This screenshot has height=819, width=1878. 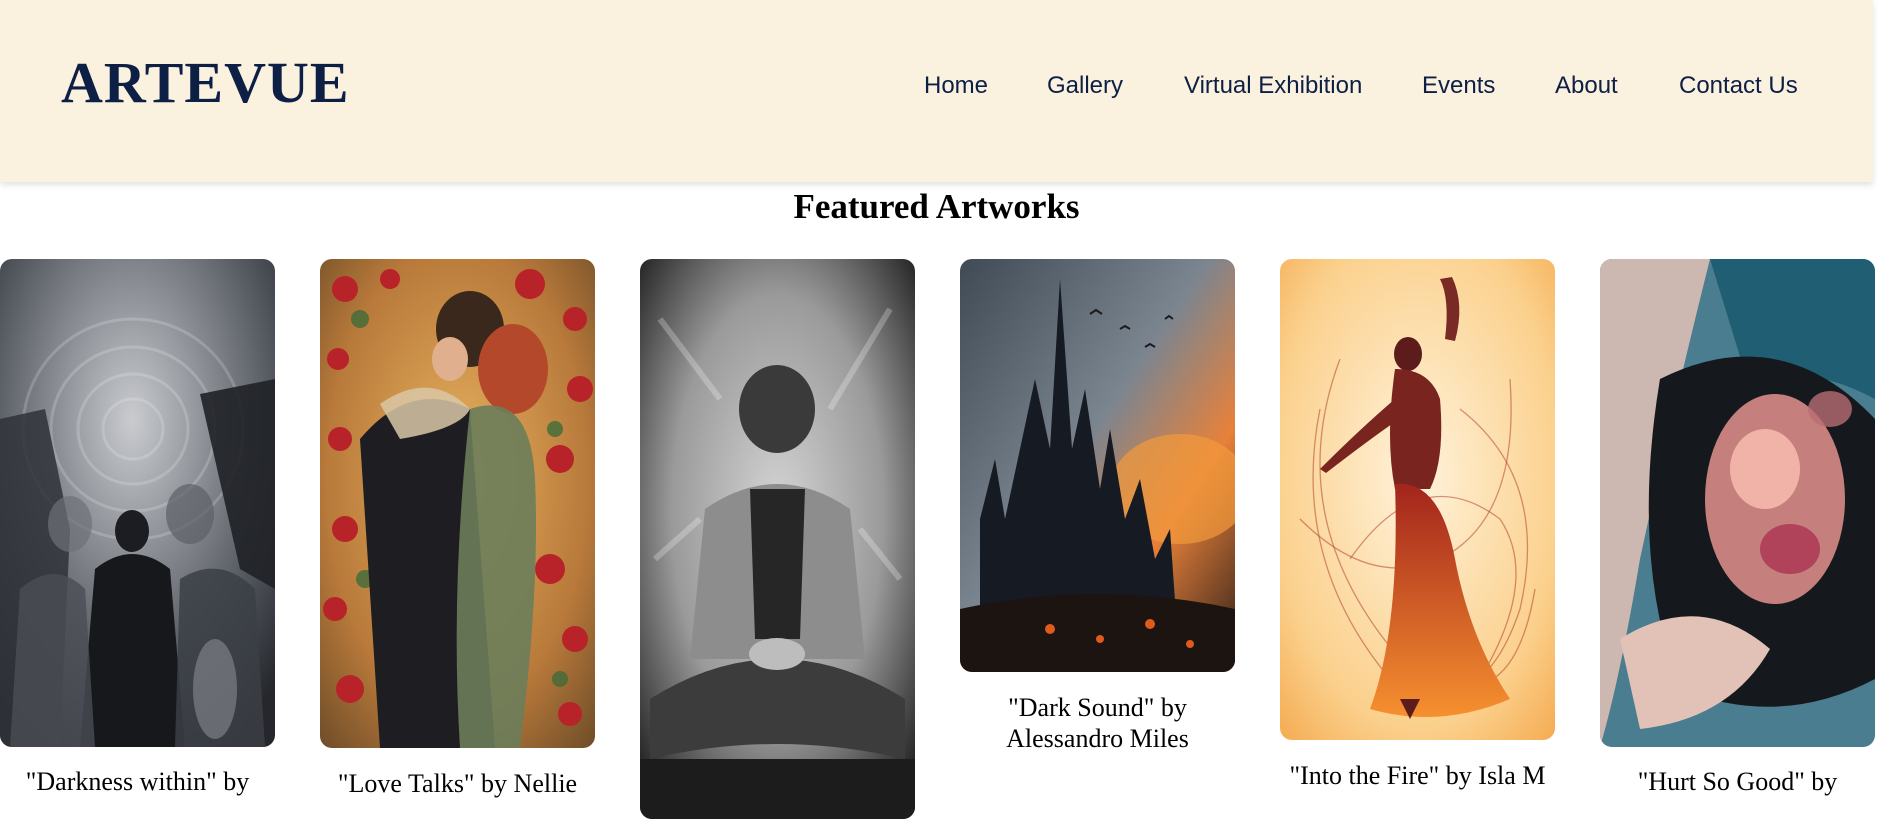 What do you see at coordinates (1417, 775) in the screenshot?
I see `artwork-caption: "Into the Fire" by Isla M` at bounding box center [1417, 775].